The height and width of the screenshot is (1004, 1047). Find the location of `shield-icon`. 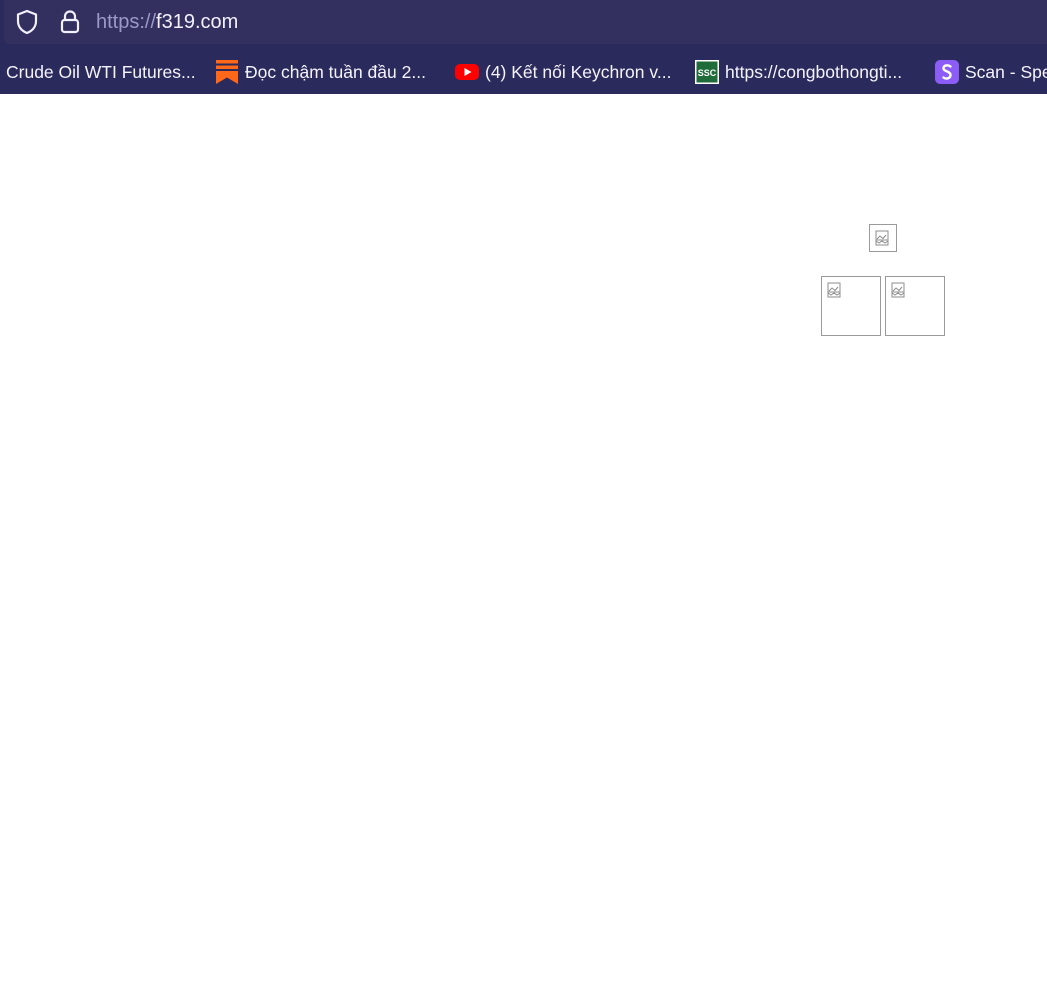

shield-icon is located at coordinates (27, 22).